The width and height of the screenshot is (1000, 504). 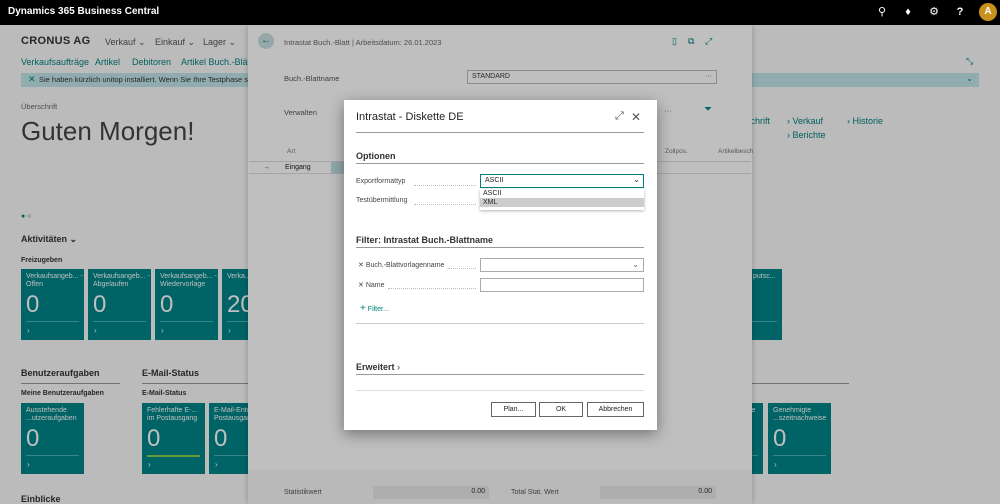 I want to click on dialog-title: Intrastat - Diskette DE, so click(x=410, y=117).